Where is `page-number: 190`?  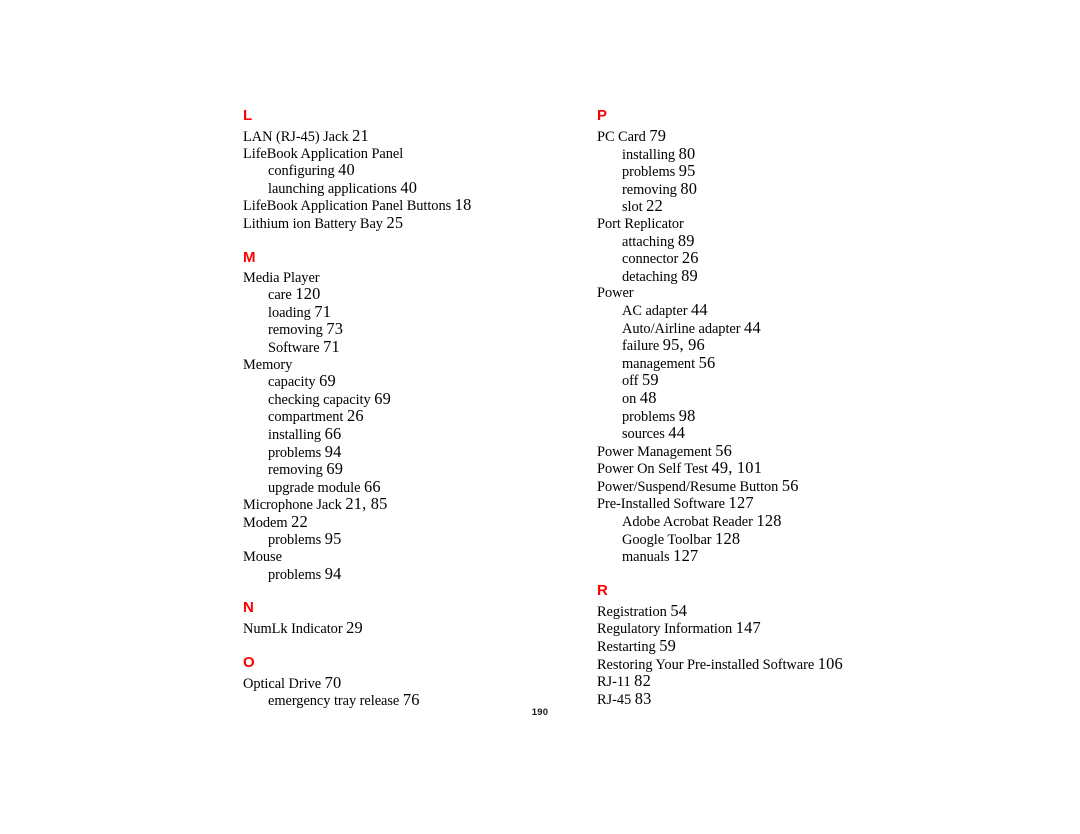
page-number: 190 is located at coordinates (540, 712).